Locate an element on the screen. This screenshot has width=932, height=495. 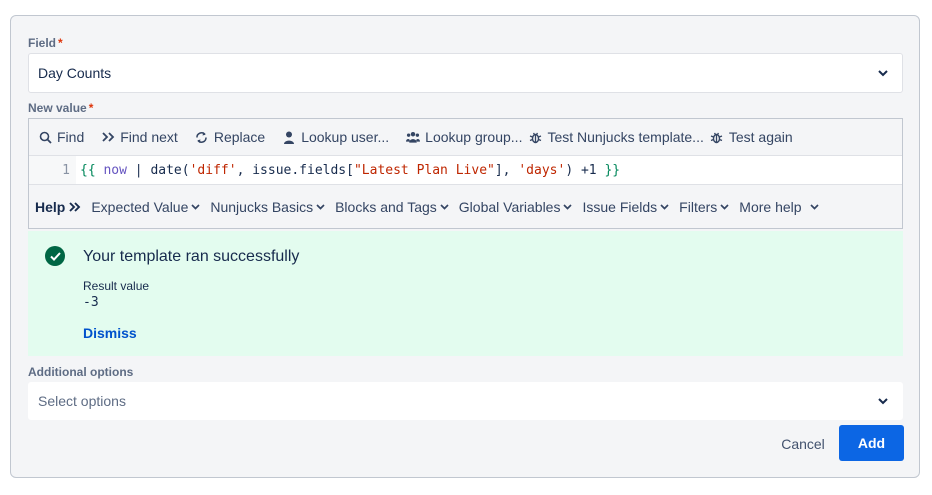
help-title: Help is located at coordinates (58, 207).